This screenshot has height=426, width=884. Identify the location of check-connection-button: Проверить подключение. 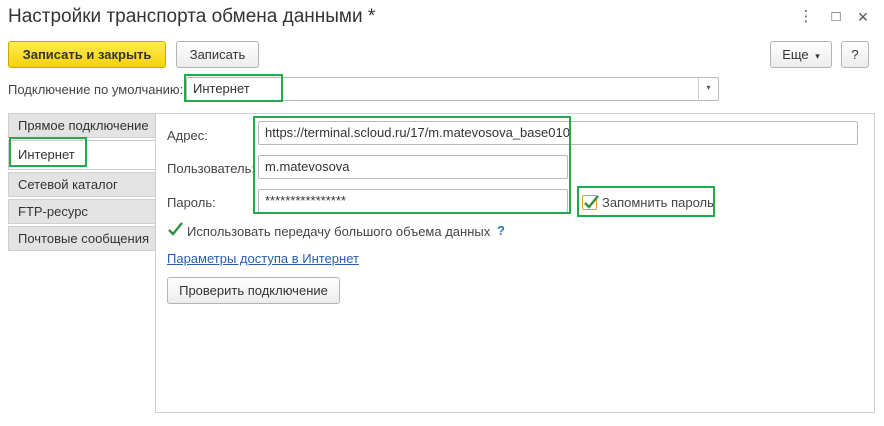
(253, 290).